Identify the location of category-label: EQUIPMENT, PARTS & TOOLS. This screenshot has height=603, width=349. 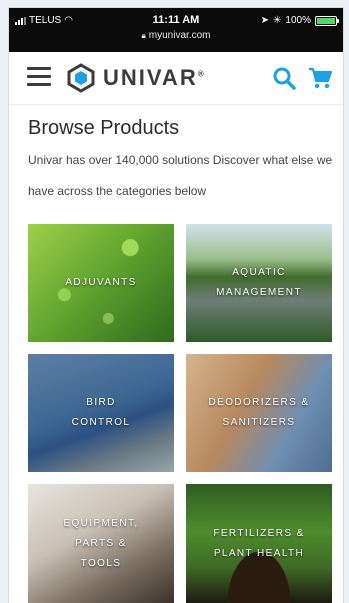
(101, 543).